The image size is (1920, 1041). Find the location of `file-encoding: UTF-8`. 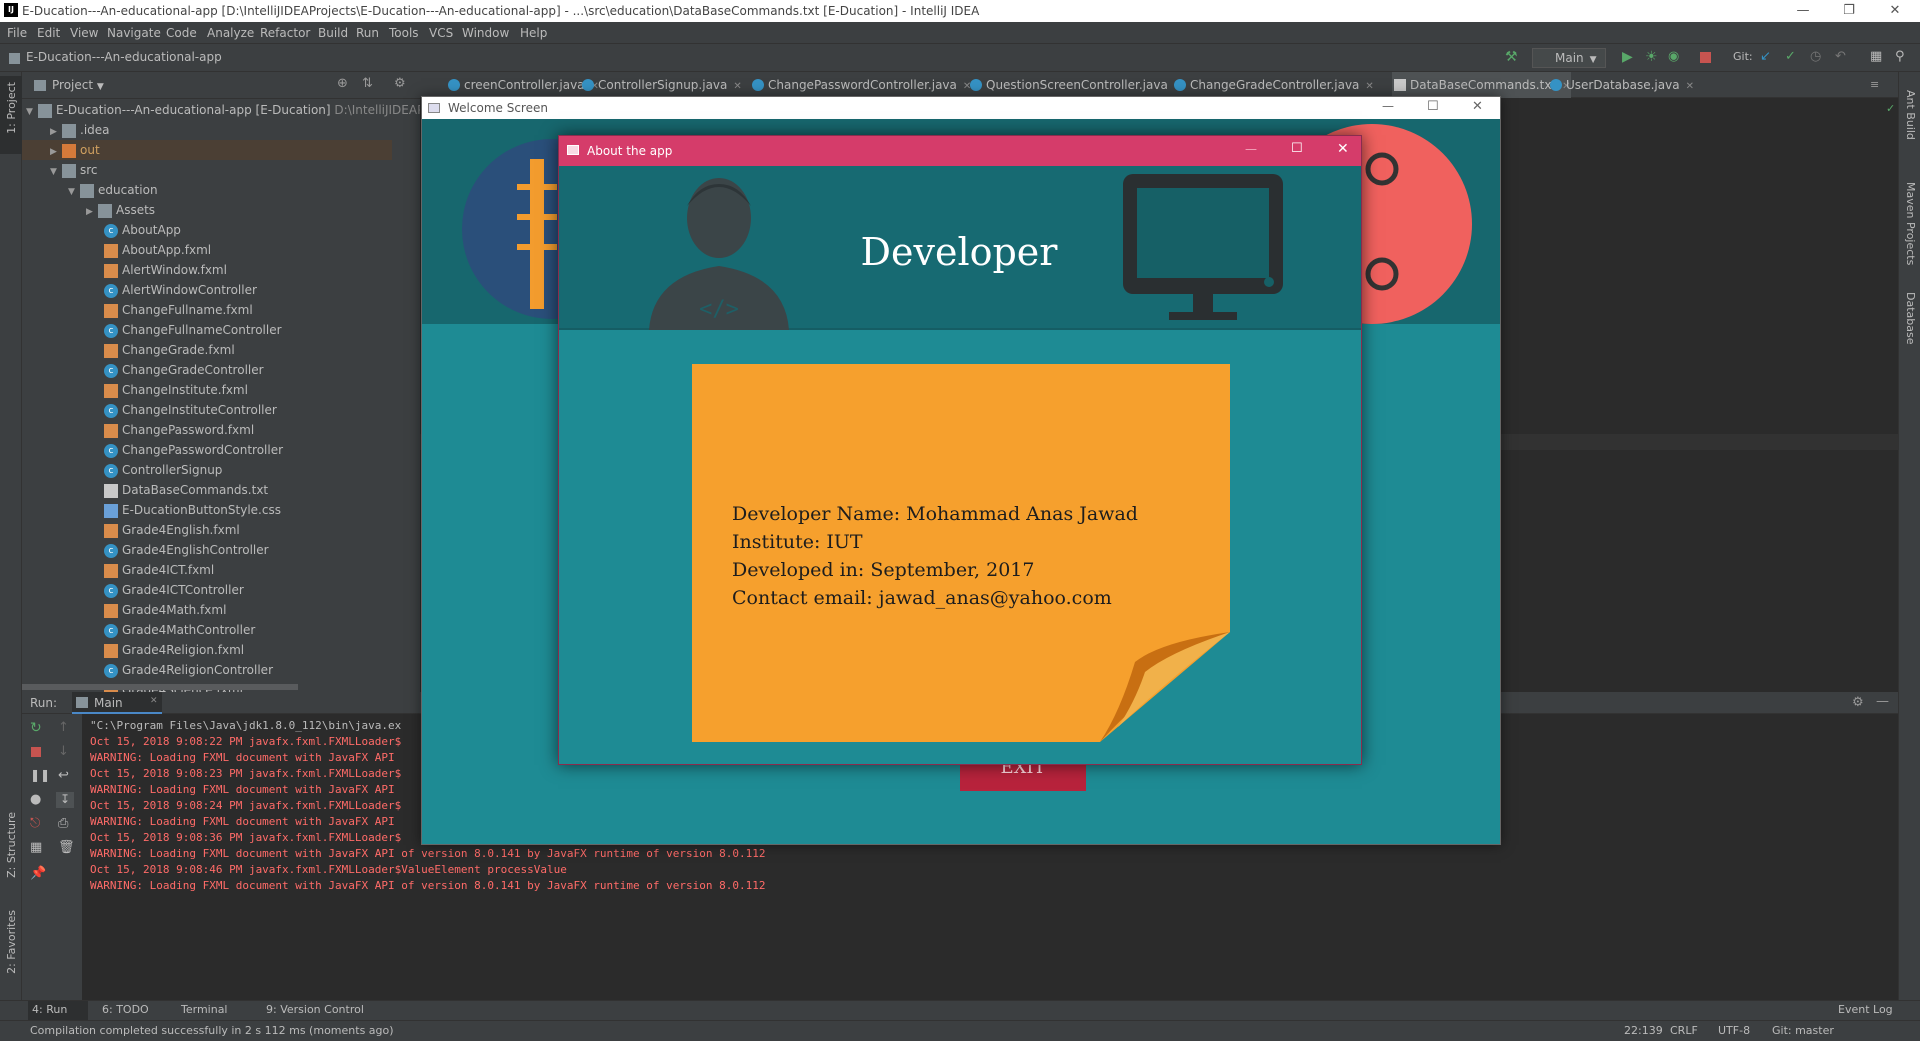

file-encoding: UTF-8 is located at coordinates (1734, 1030).